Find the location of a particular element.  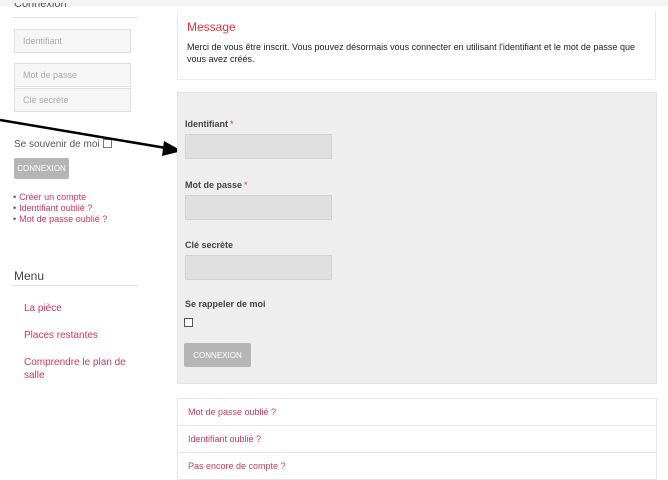

form-username-label-text: Identifiant is located at coordinates (206, 124).